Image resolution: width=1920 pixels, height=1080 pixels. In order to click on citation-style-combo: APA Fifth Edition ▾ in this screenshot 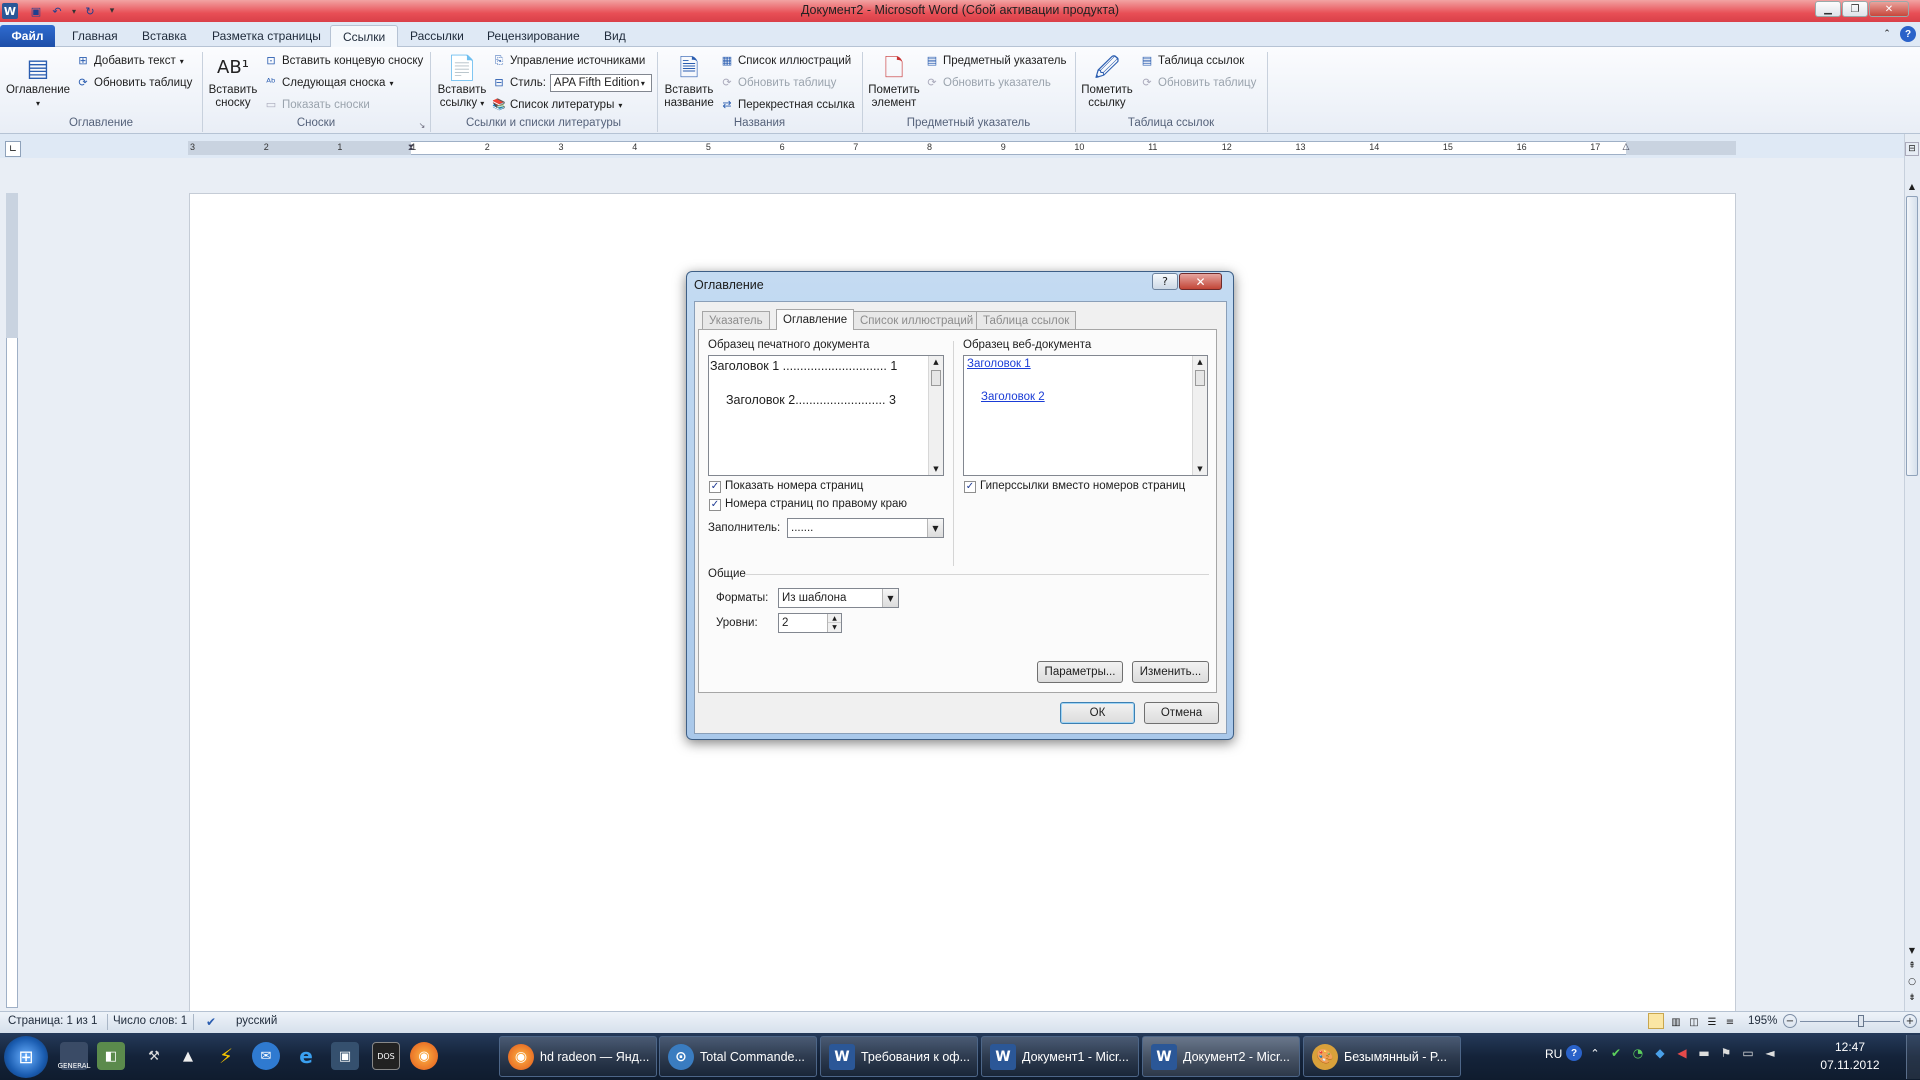, I will do `click(600, 83)`.